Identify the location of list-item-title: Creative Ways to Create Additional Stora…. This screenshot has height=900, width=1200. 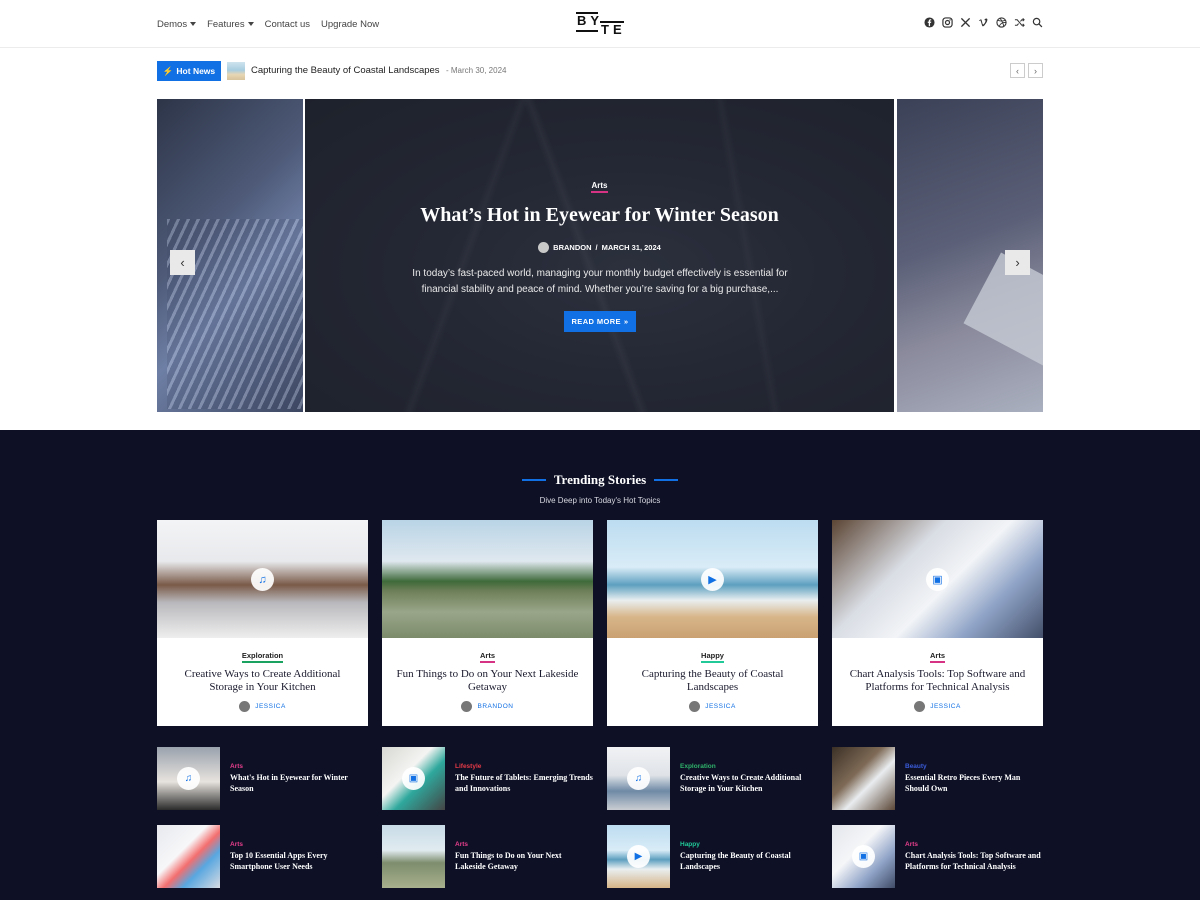
(749, 783).